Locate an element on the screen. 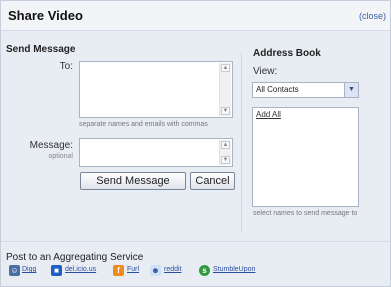  to-field: ▲ ▼ is located at coordinates (156, 89).